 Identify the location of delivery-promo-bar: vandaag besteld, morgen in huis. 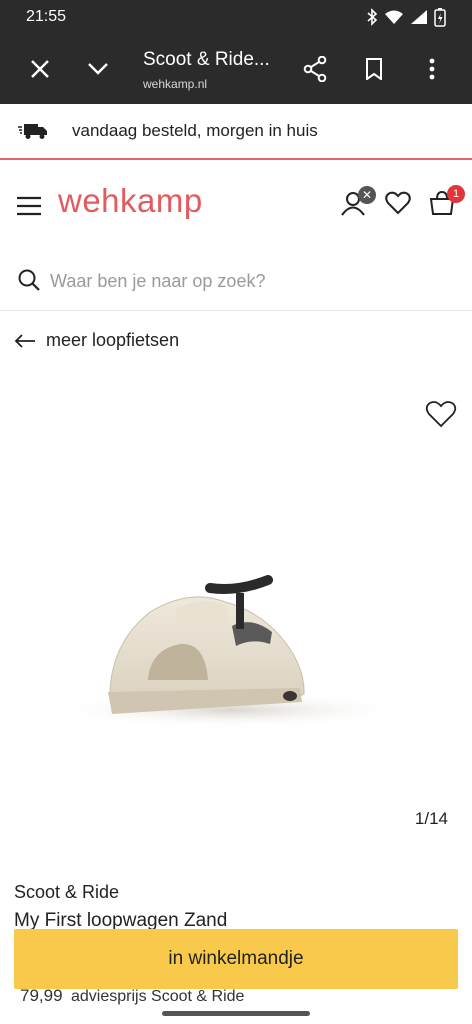
(236, 132).